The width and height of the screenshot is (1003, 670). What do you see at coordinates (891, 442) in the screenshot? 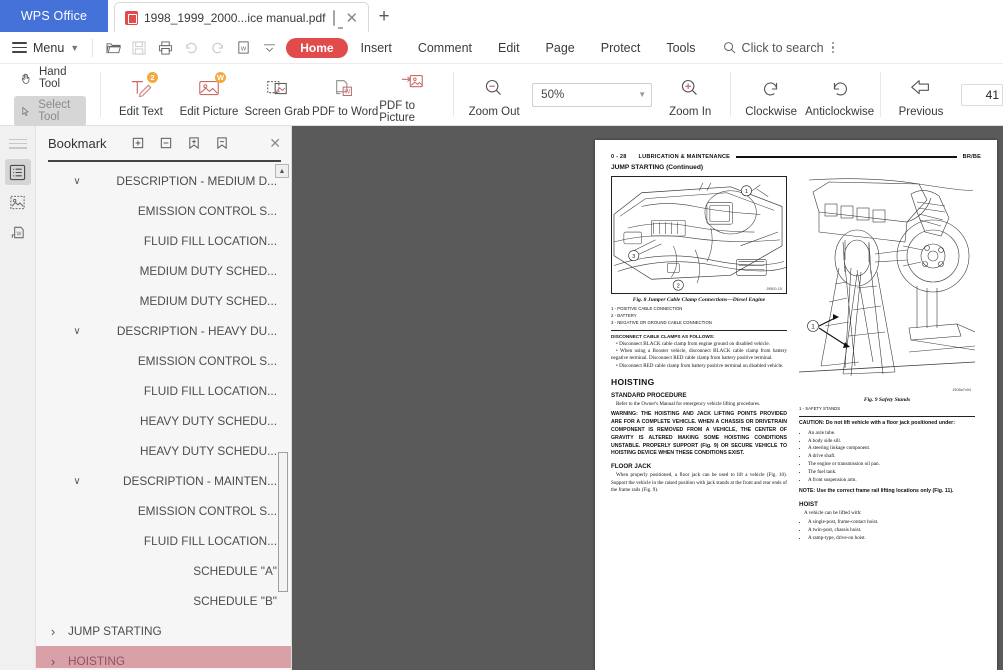
I see `list-item: A body side sill.` at bounding box center [891, 442].